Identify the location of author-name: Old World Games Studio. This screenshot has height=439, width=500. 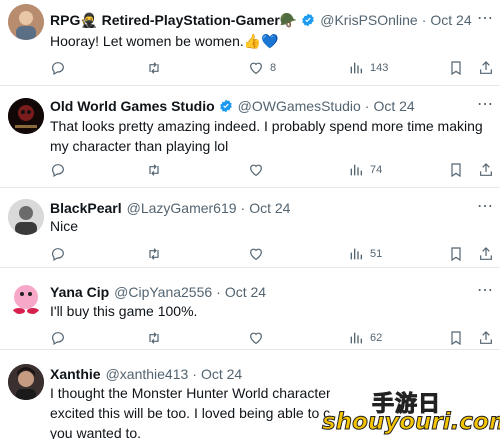
(132, 106).